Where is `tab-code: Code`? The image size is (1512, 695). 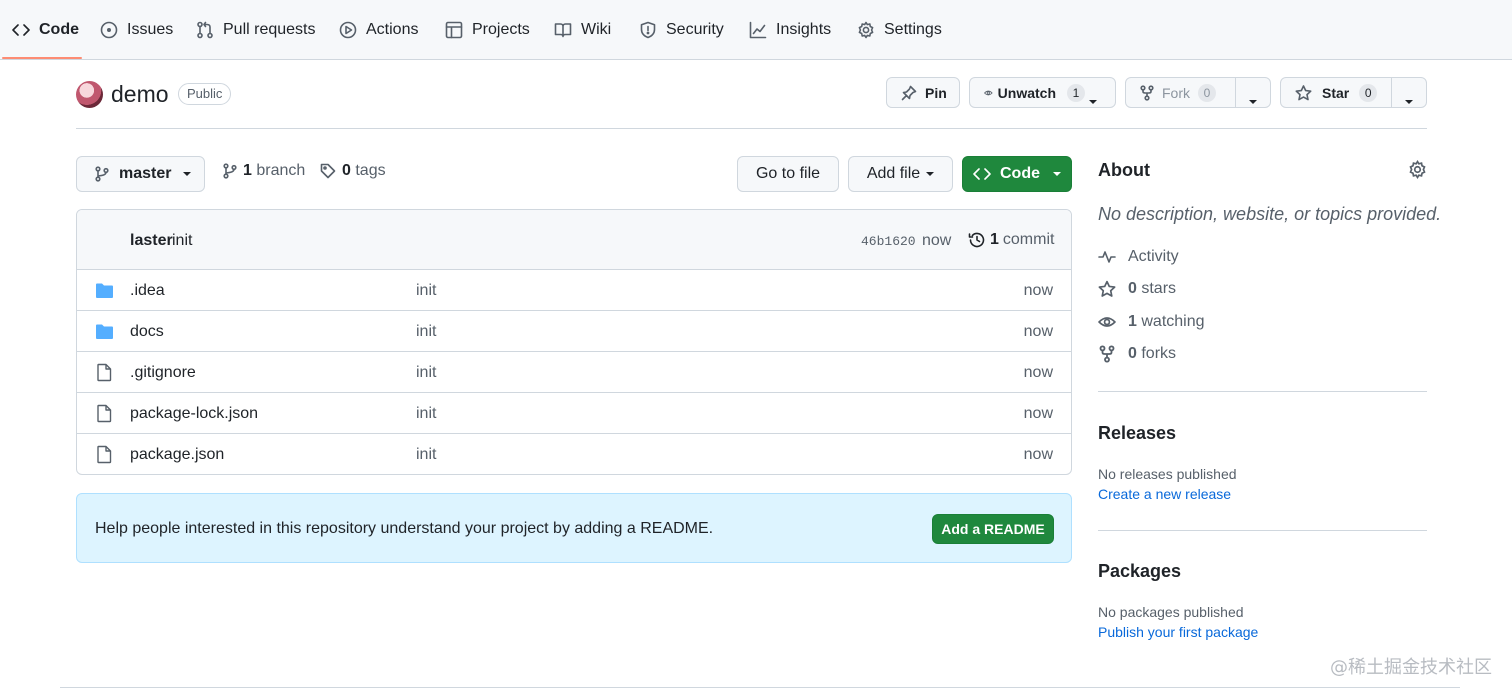
tab-code: Code is located at coordinates (45, 30).